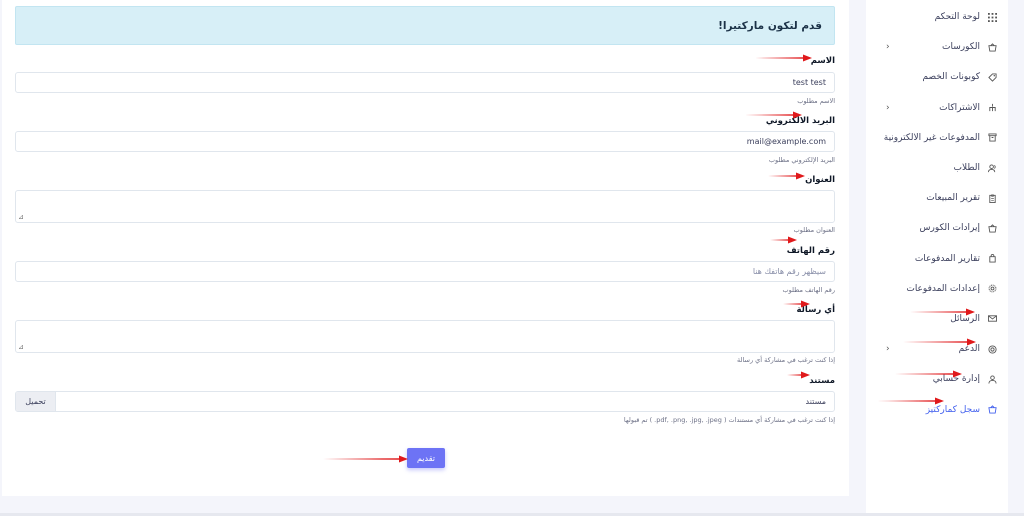 The width and height of the screenshot is (1024, 516). I want to click on hierarchy-icon, so click(992, 108).